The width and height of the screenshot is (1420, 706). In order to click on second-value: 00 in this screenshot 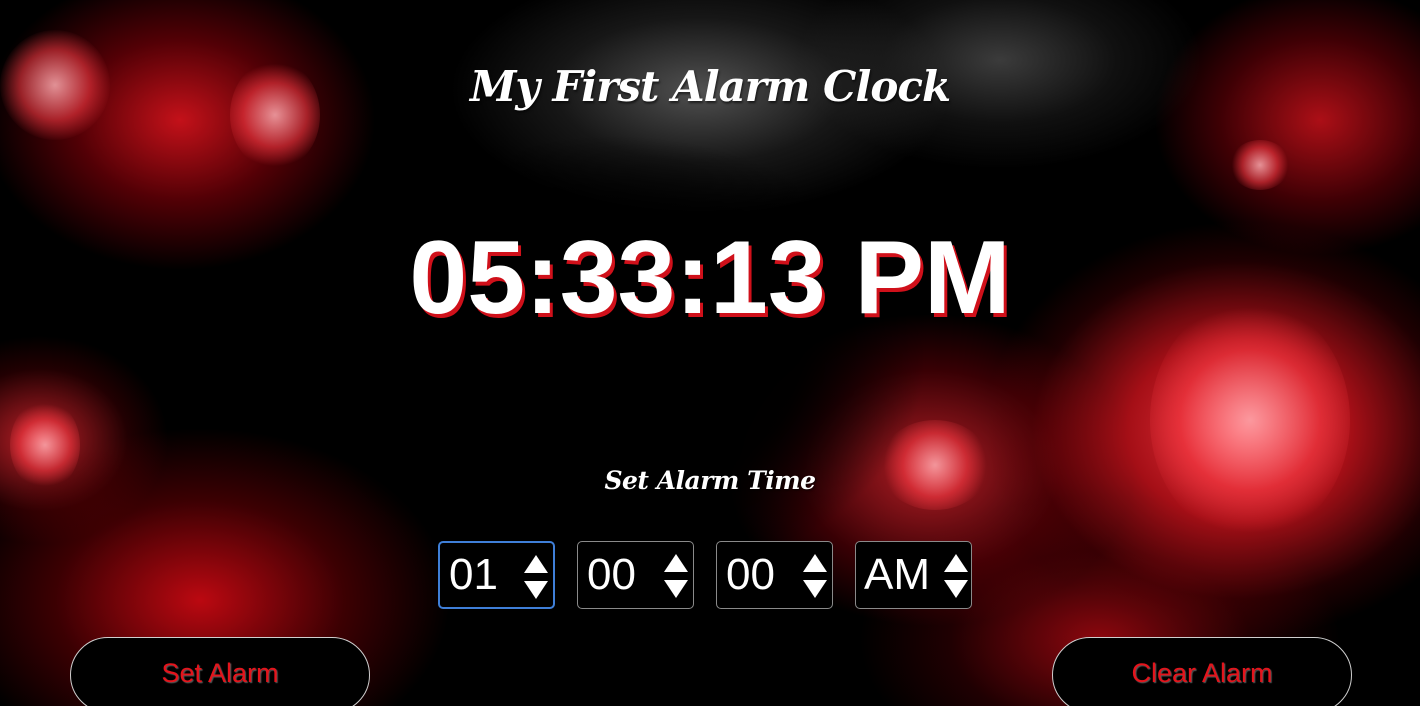, I will do `click(750, 574)`.